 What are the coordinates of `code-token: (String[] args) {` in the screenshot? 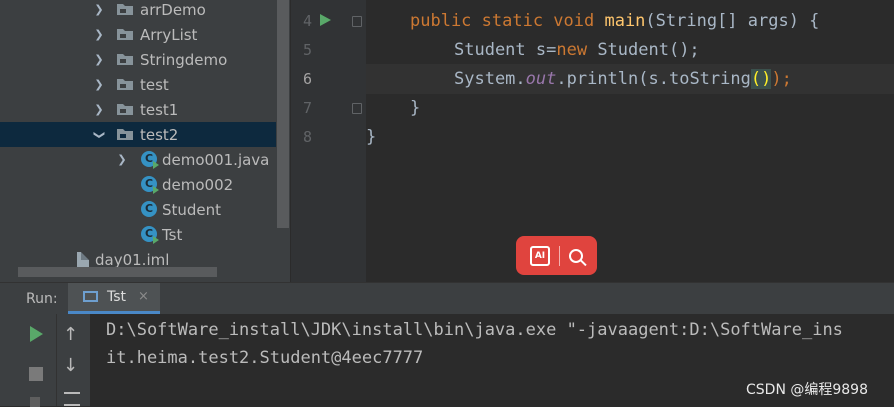 It's located at (732, 21).